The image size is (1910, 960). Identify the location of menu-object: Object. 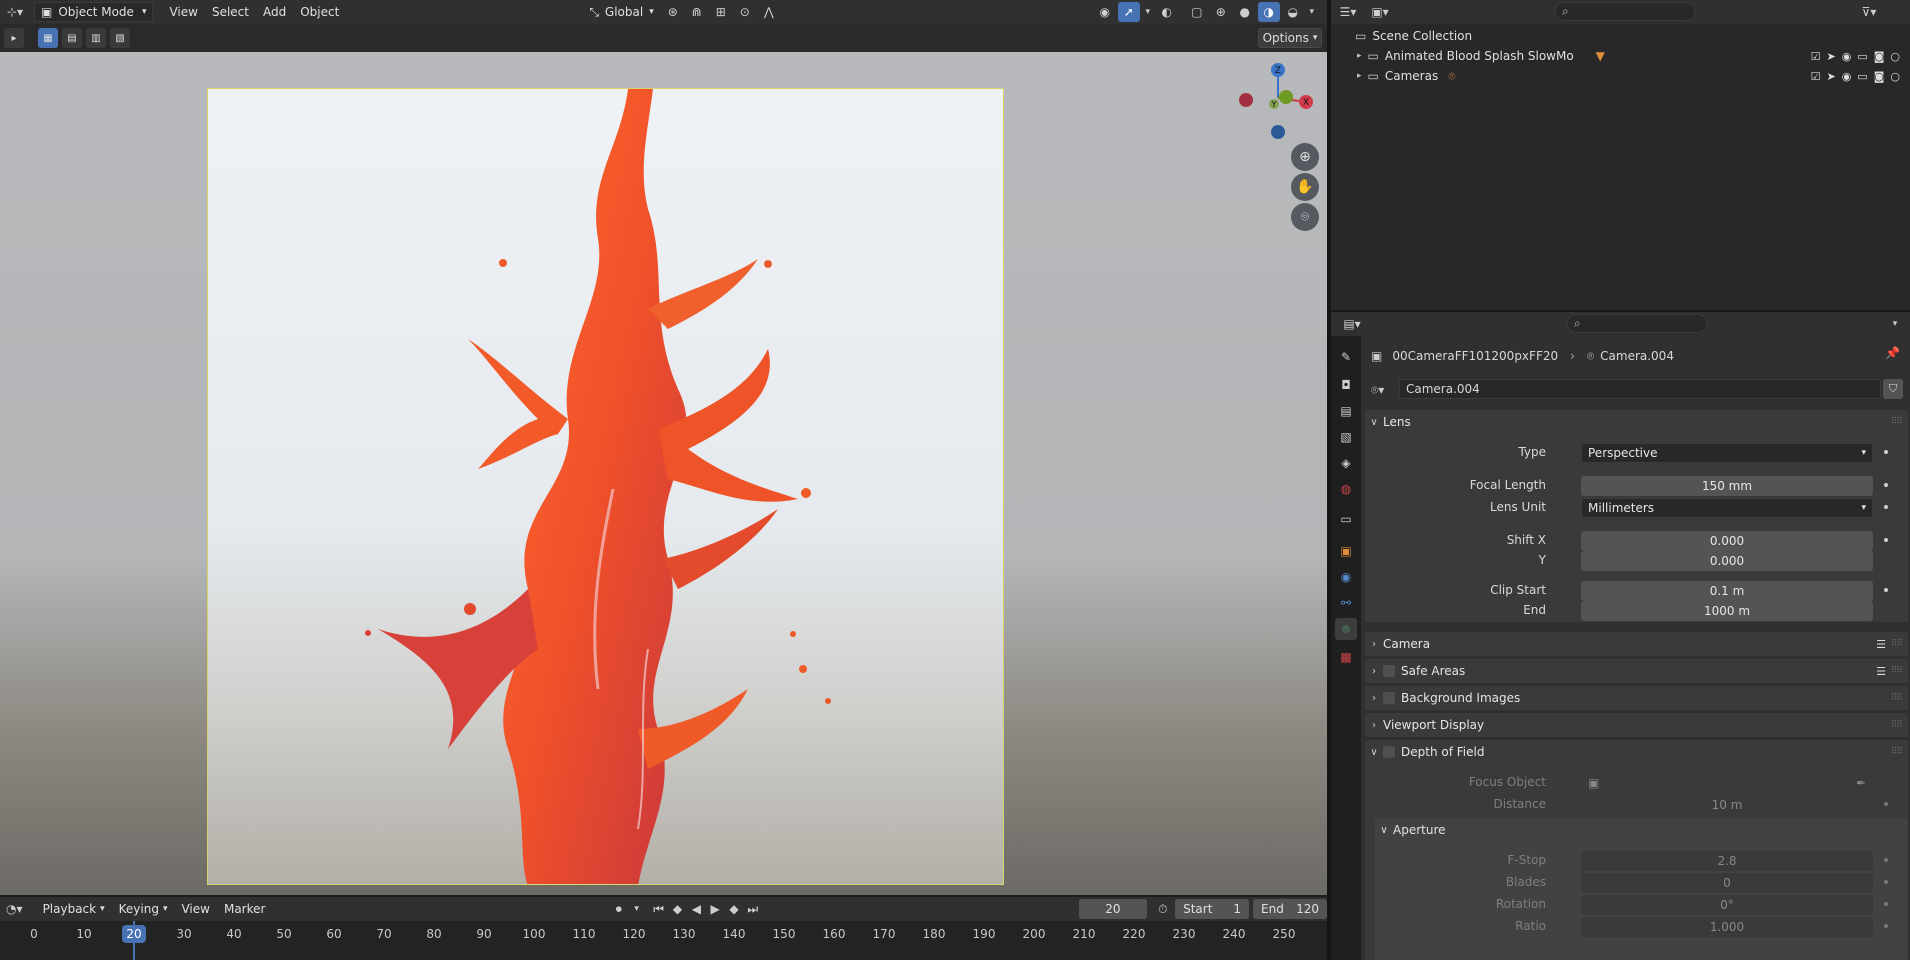
(319, 12).